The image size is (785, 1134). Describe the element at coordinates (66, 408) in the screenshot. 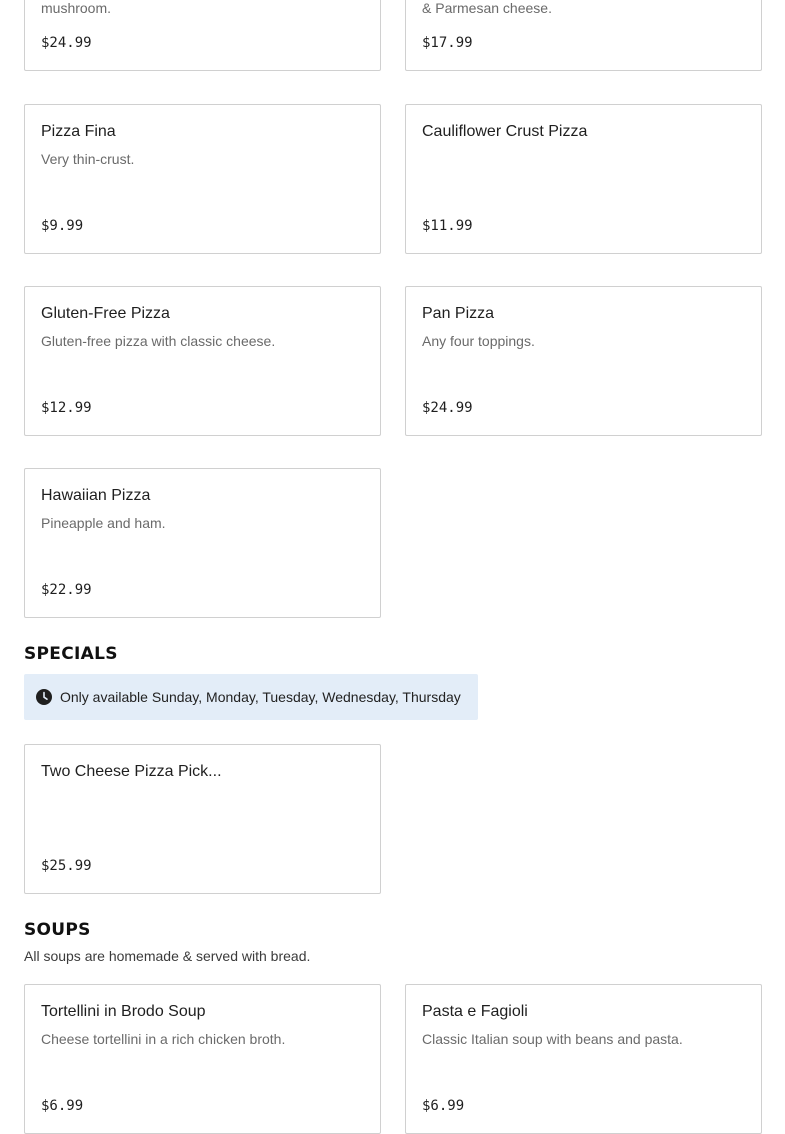

I see `menu-item-price: $12.99` at that location.